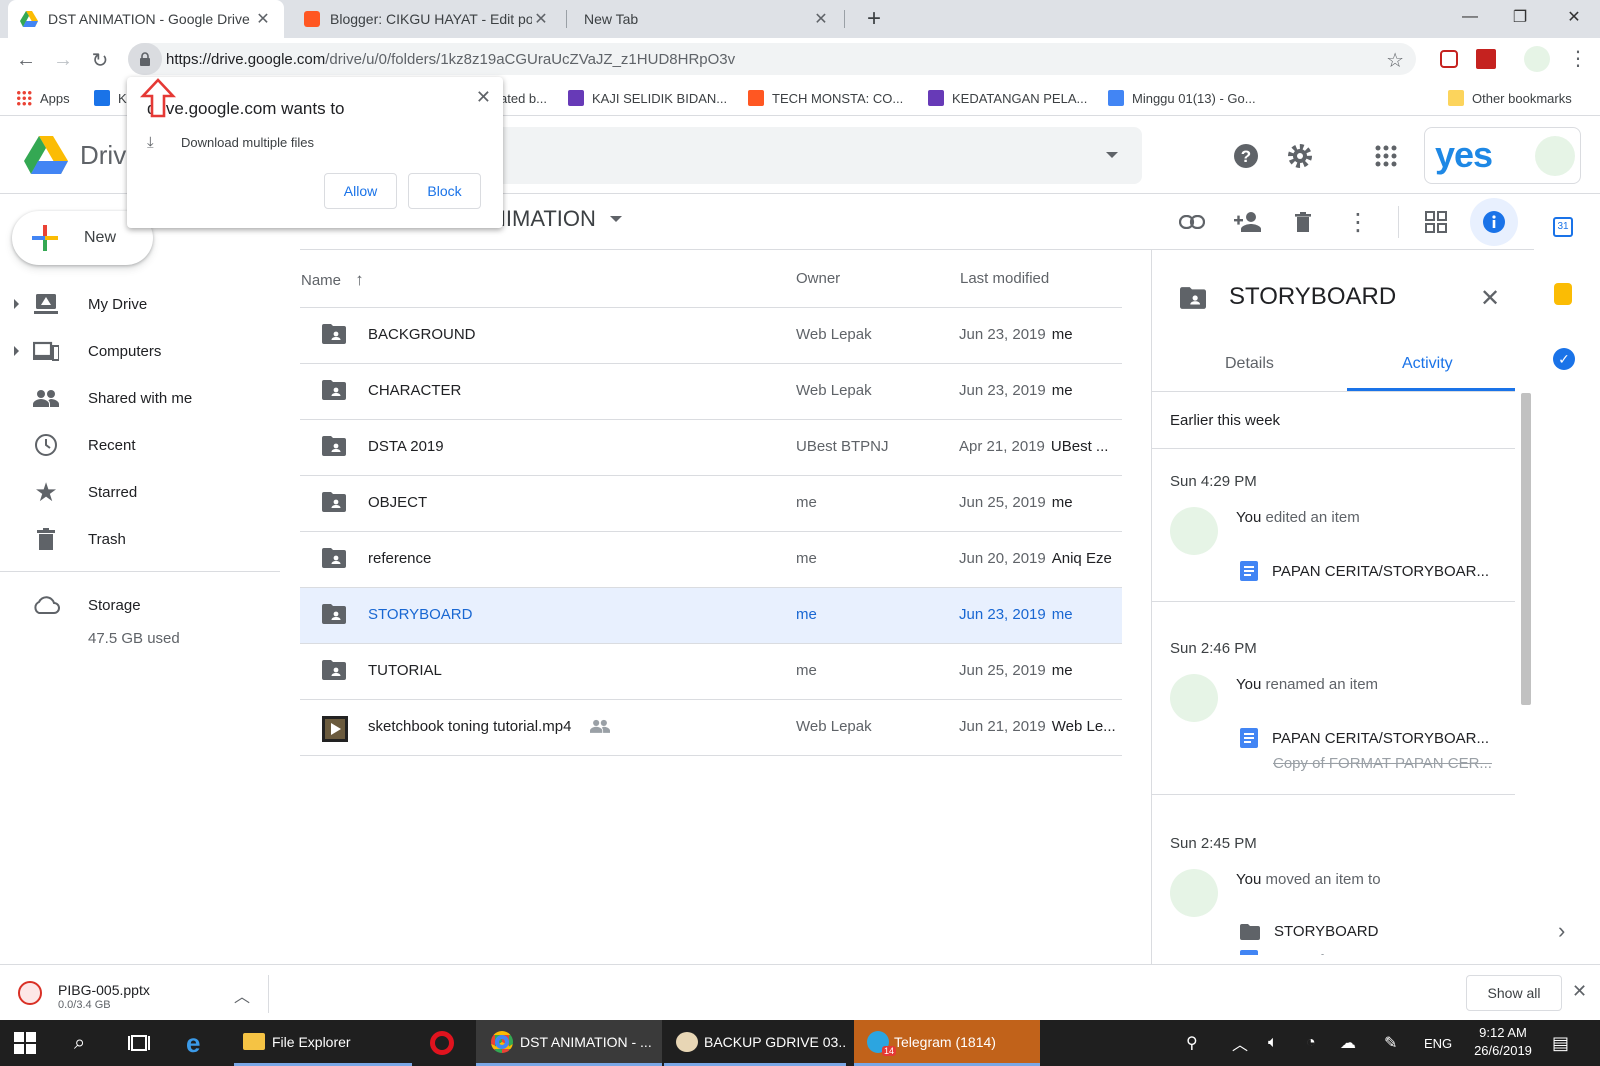  What do you see at coordinates (140, 492) in the screenshot?
I see `nav-starred: ★ Starred` at bounding box center [140, 492].